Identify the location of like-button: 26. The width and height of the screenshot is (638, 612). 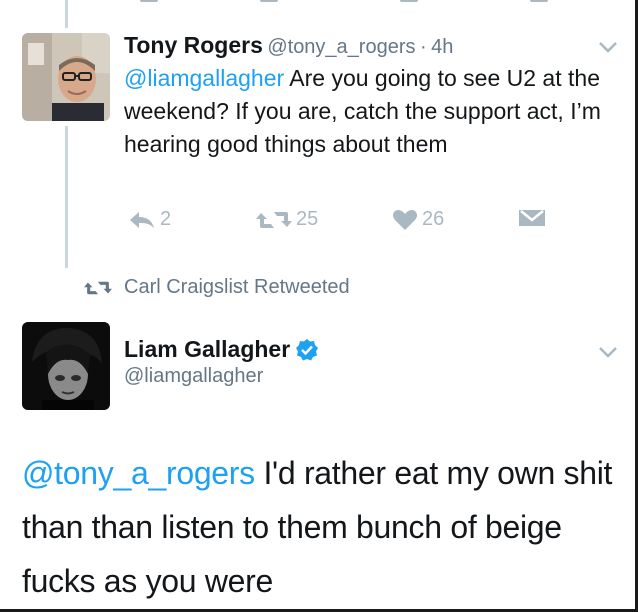
(418, 219).